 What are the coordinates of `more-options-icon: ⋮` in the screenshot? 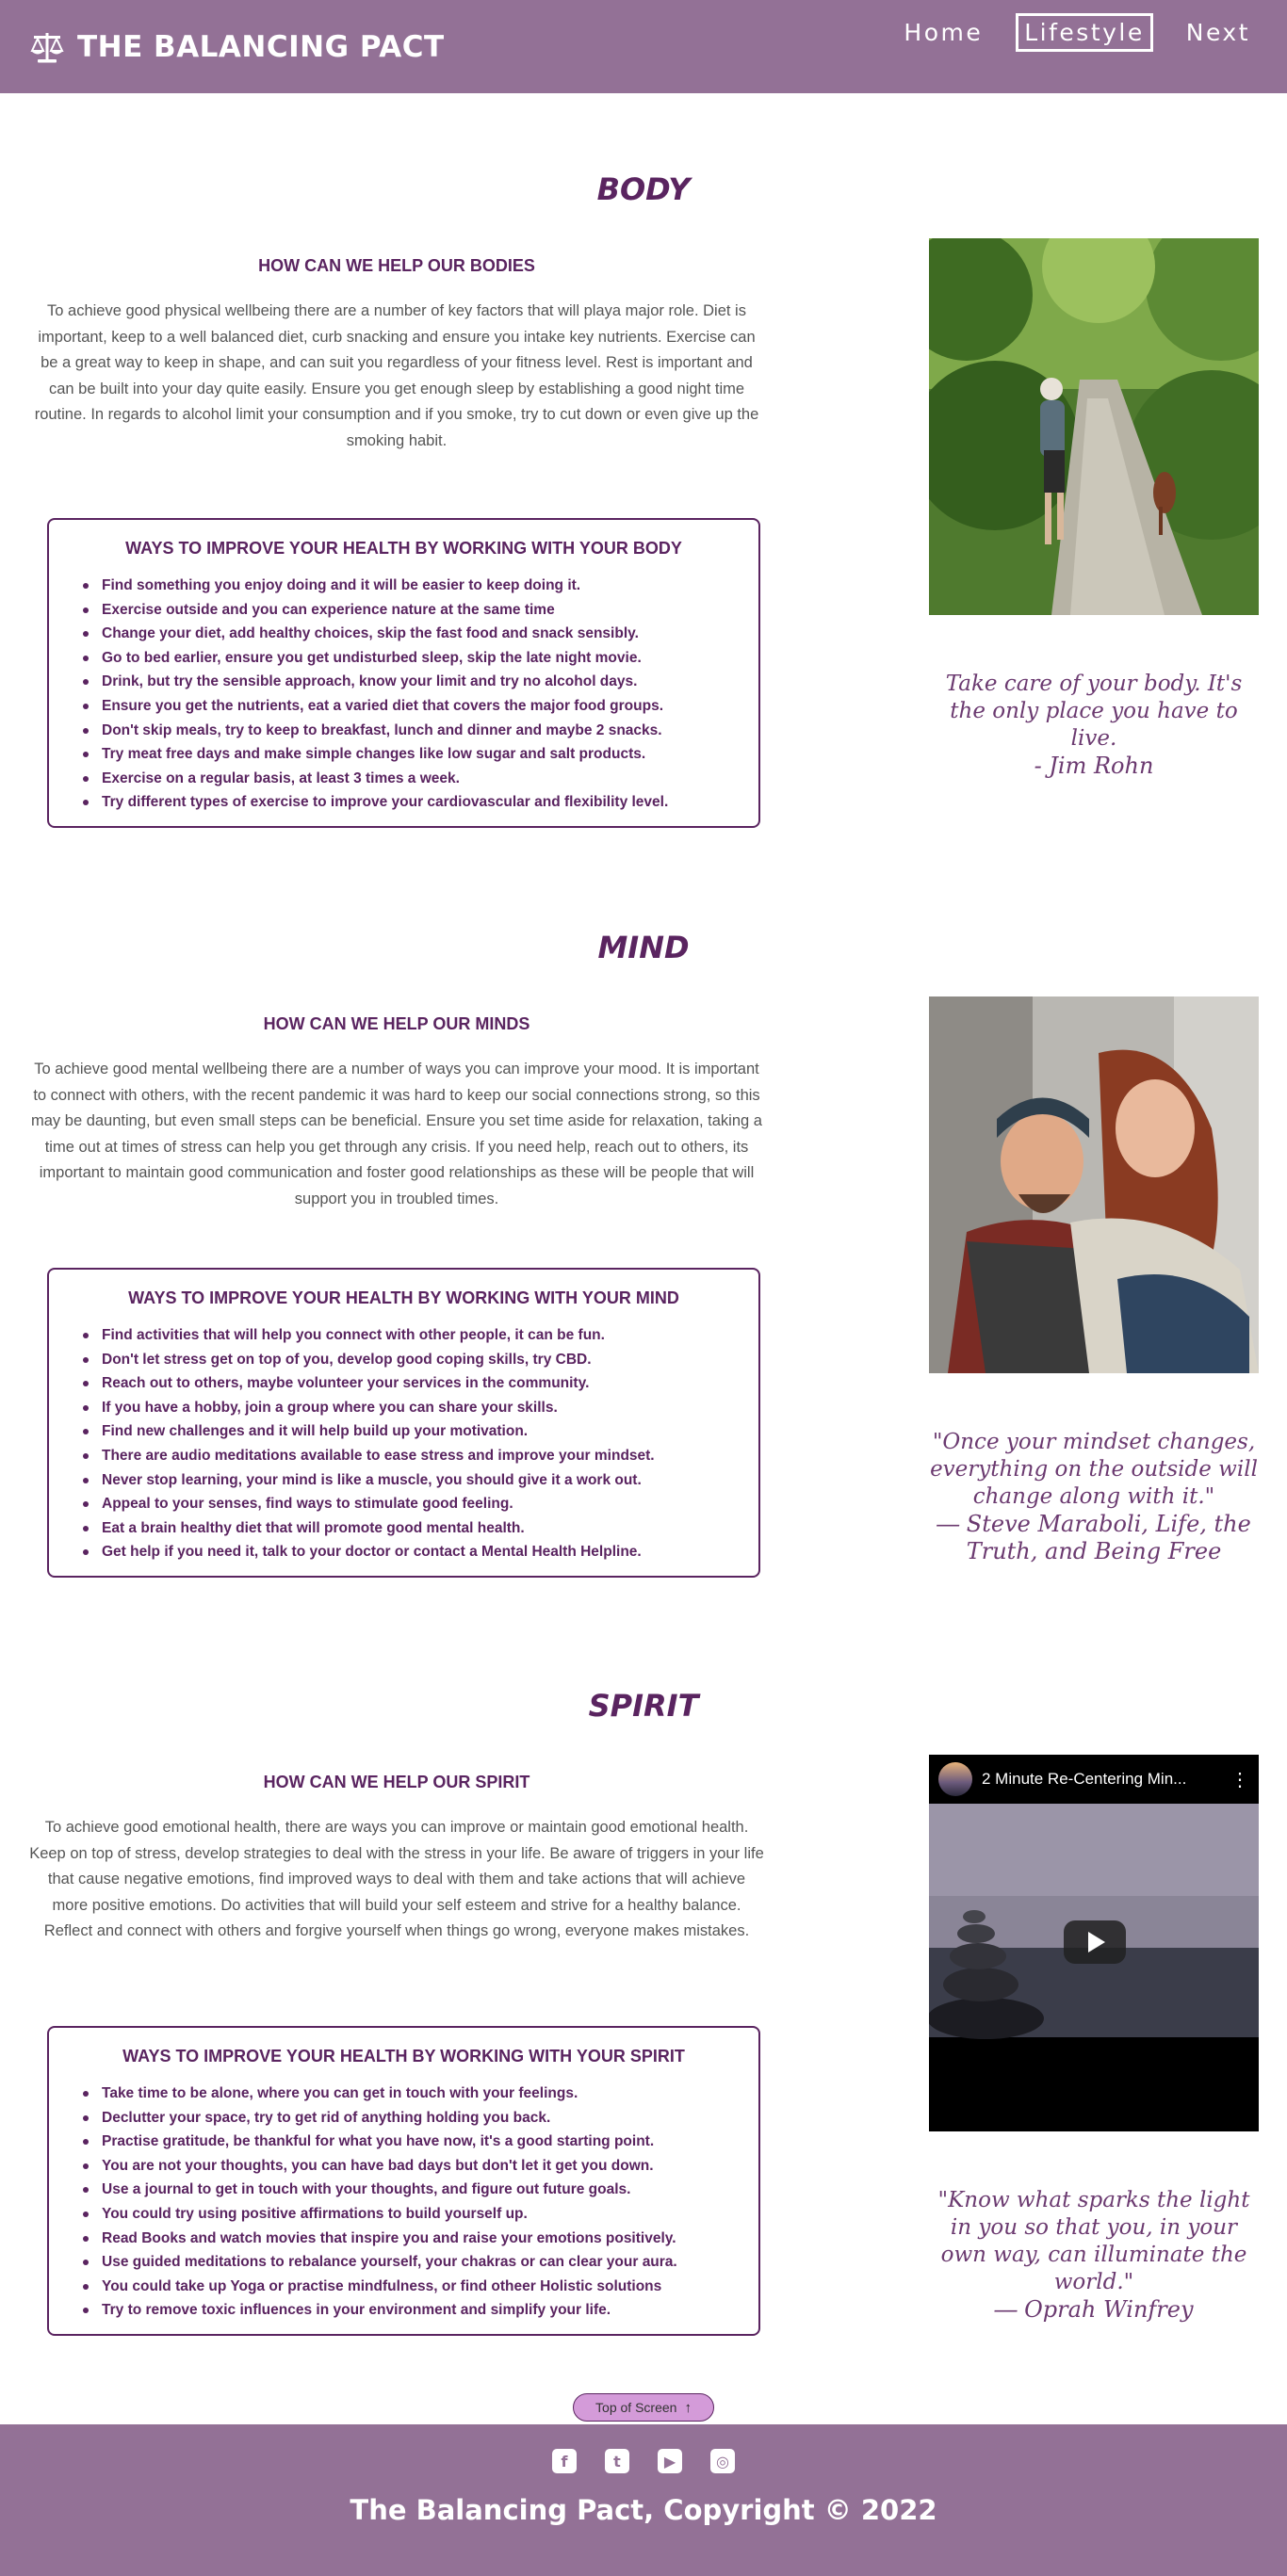 It's located at (1239, 1779).